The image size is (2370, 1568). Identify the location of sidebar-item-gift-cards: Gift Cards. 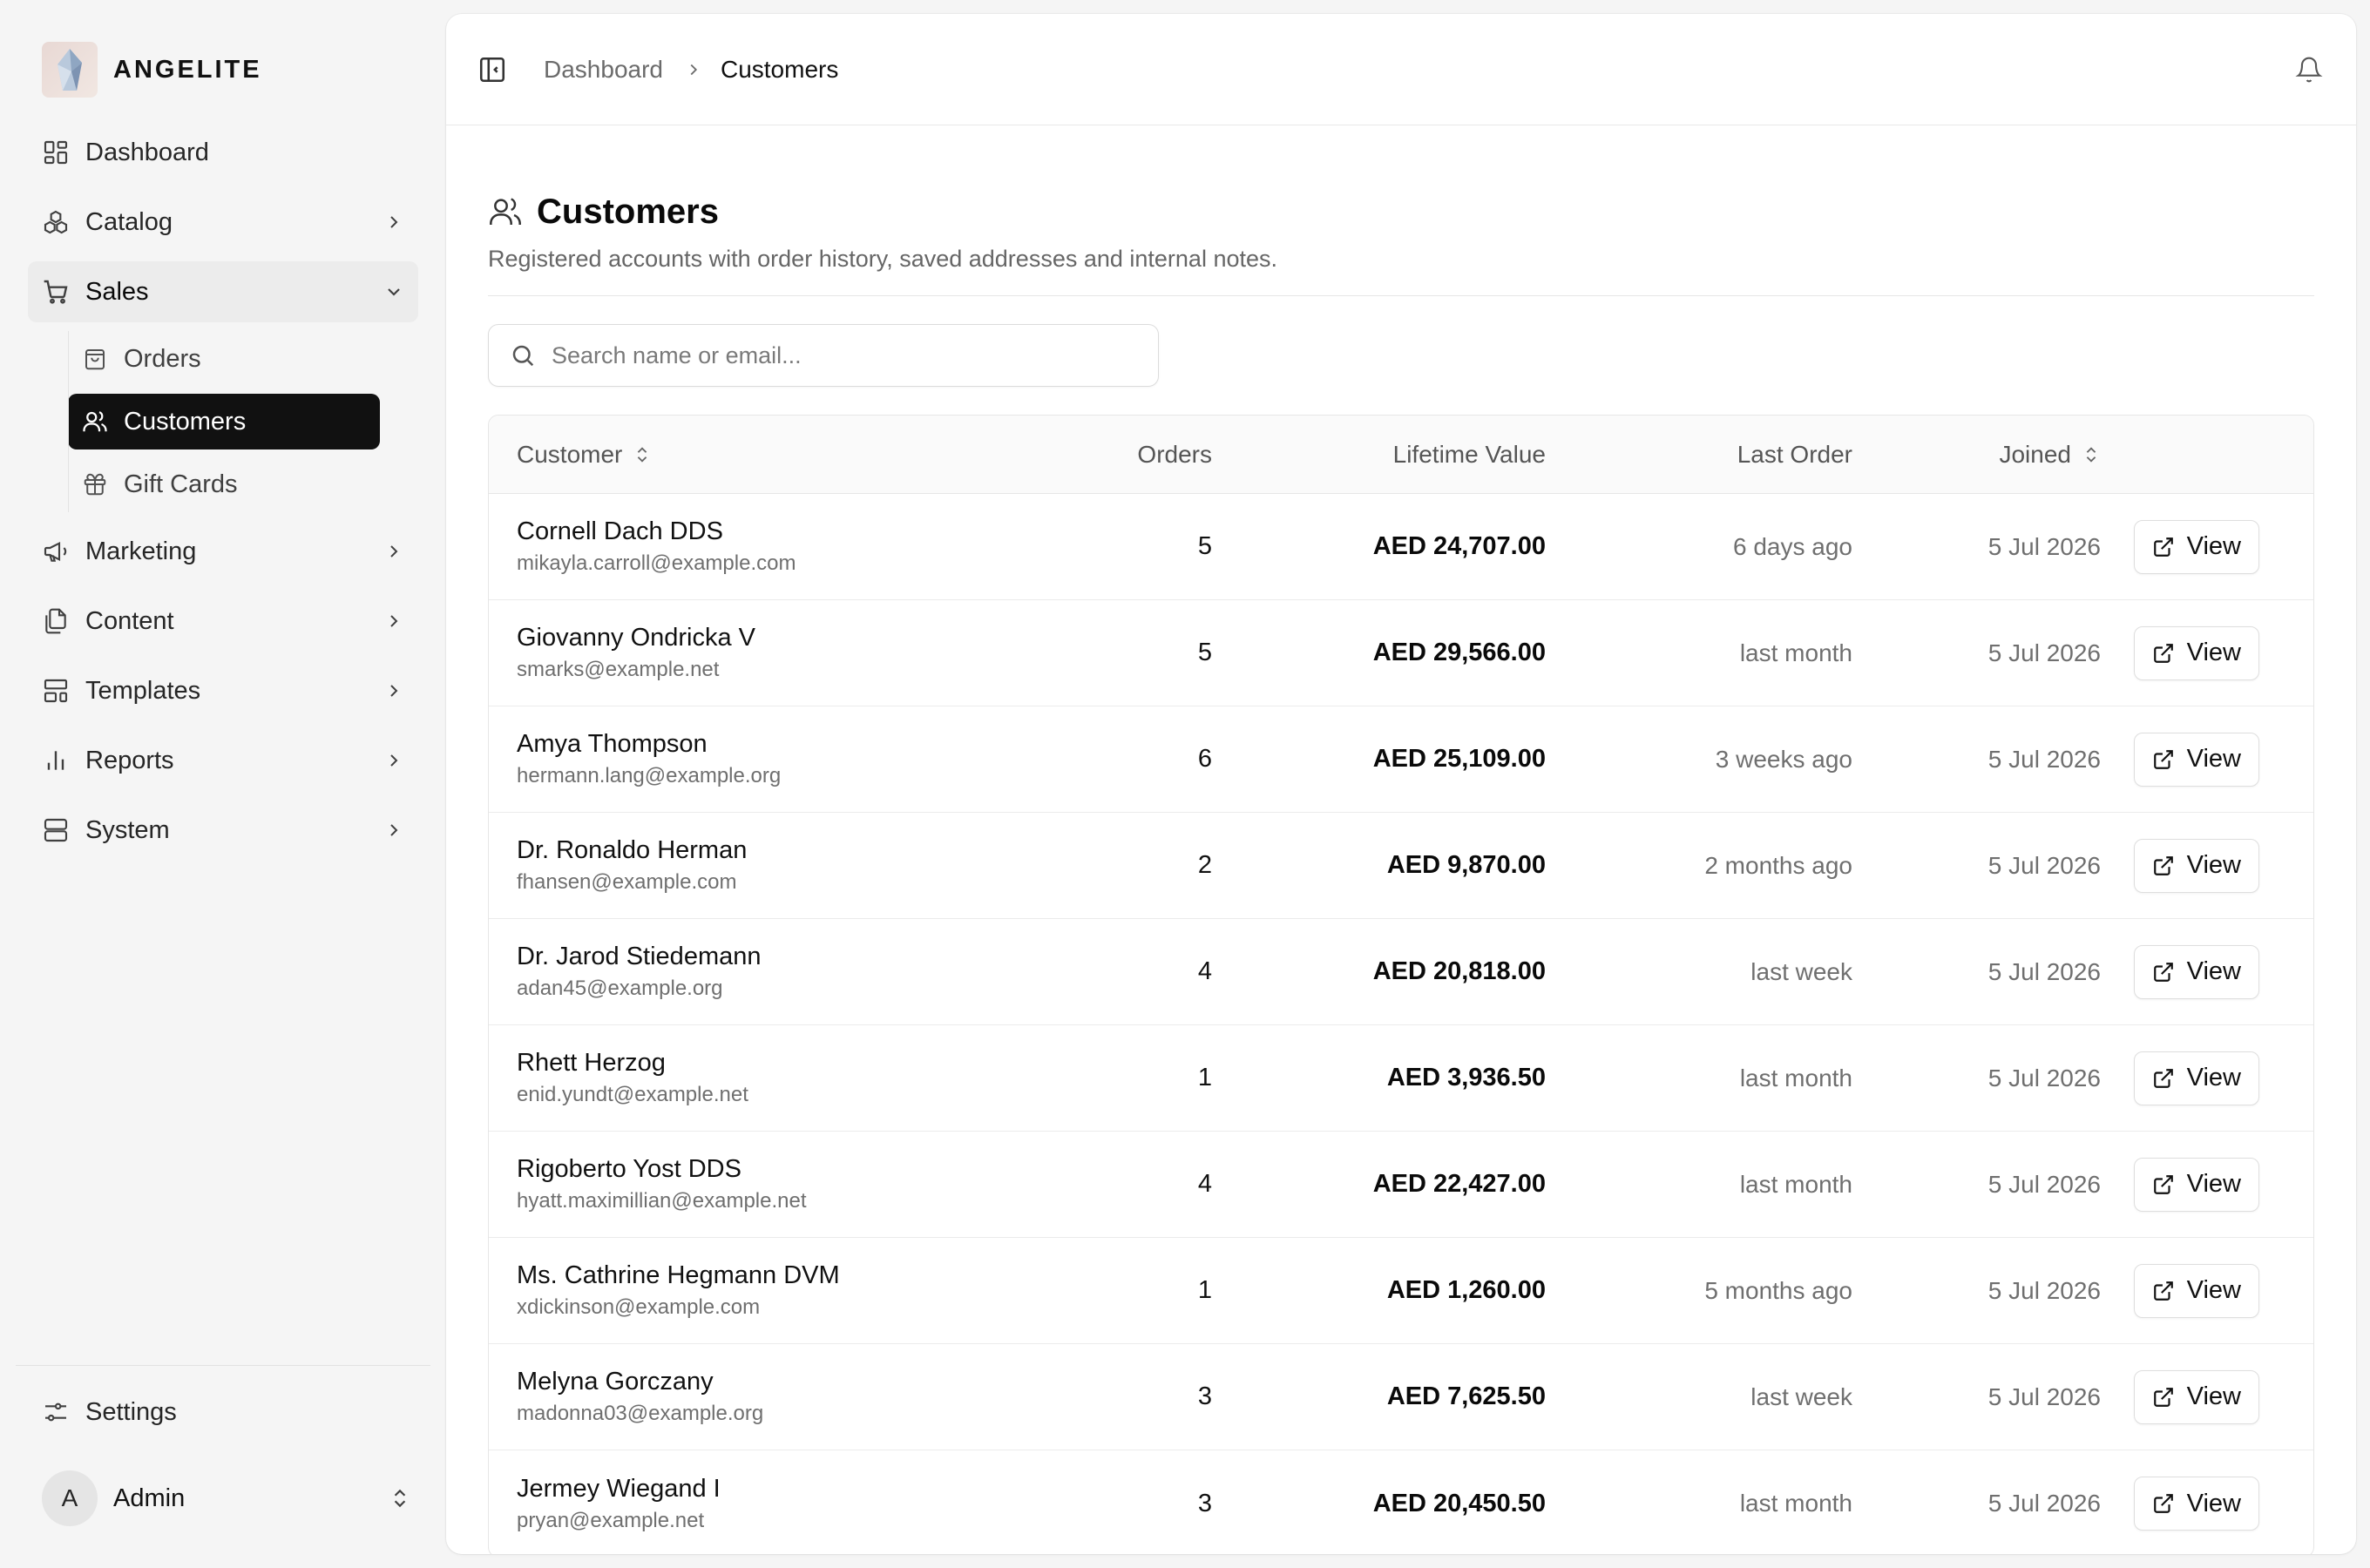
(224, 484).